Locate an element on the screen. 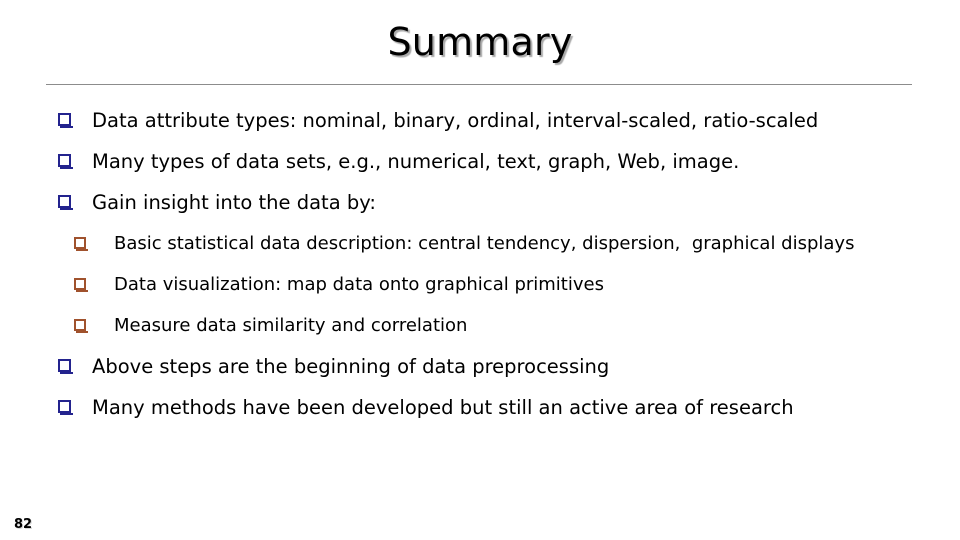  list-item: Gain insight into the data by: is located at coordinates (480, 202).